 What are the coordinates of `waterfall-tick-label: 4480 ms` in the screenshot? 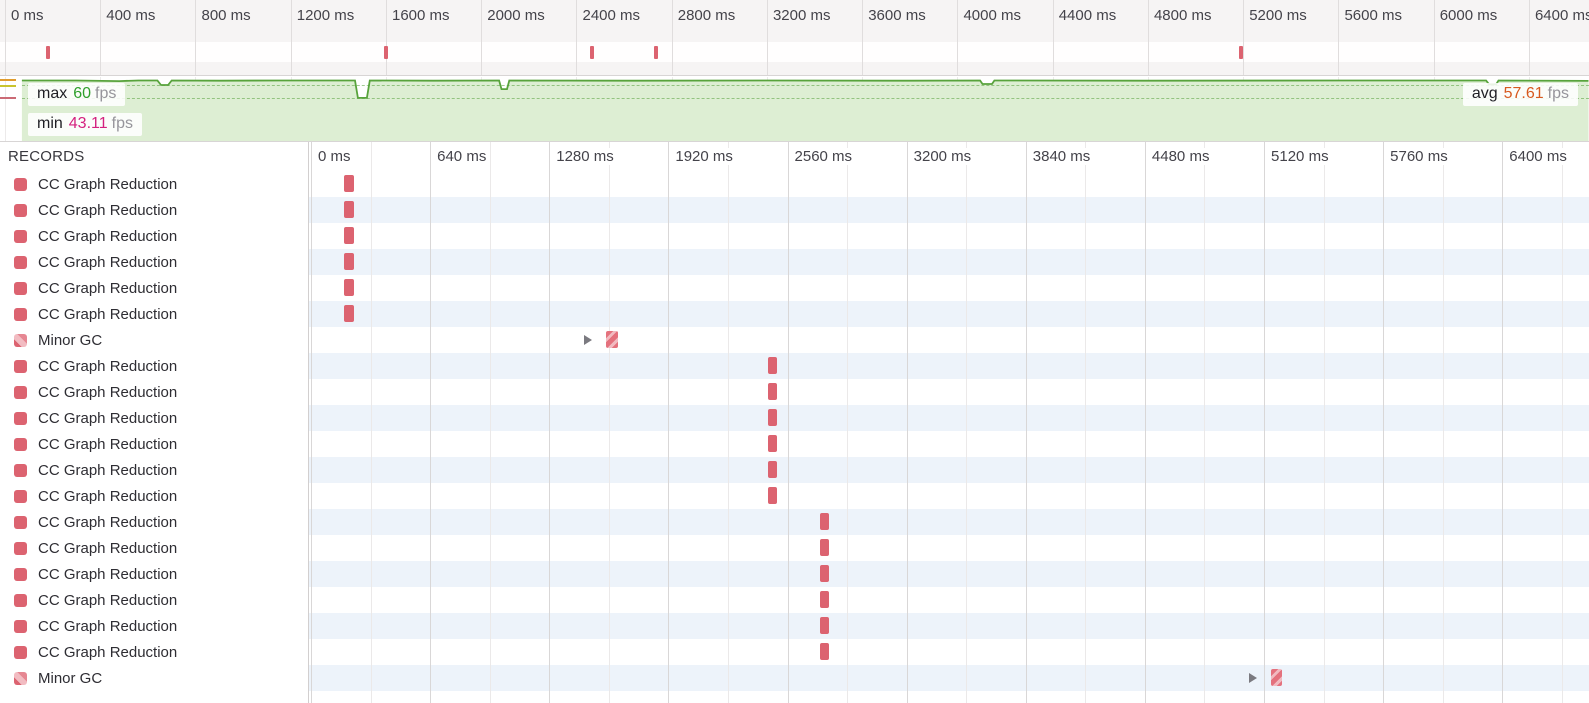 It's located at (1182, 156).